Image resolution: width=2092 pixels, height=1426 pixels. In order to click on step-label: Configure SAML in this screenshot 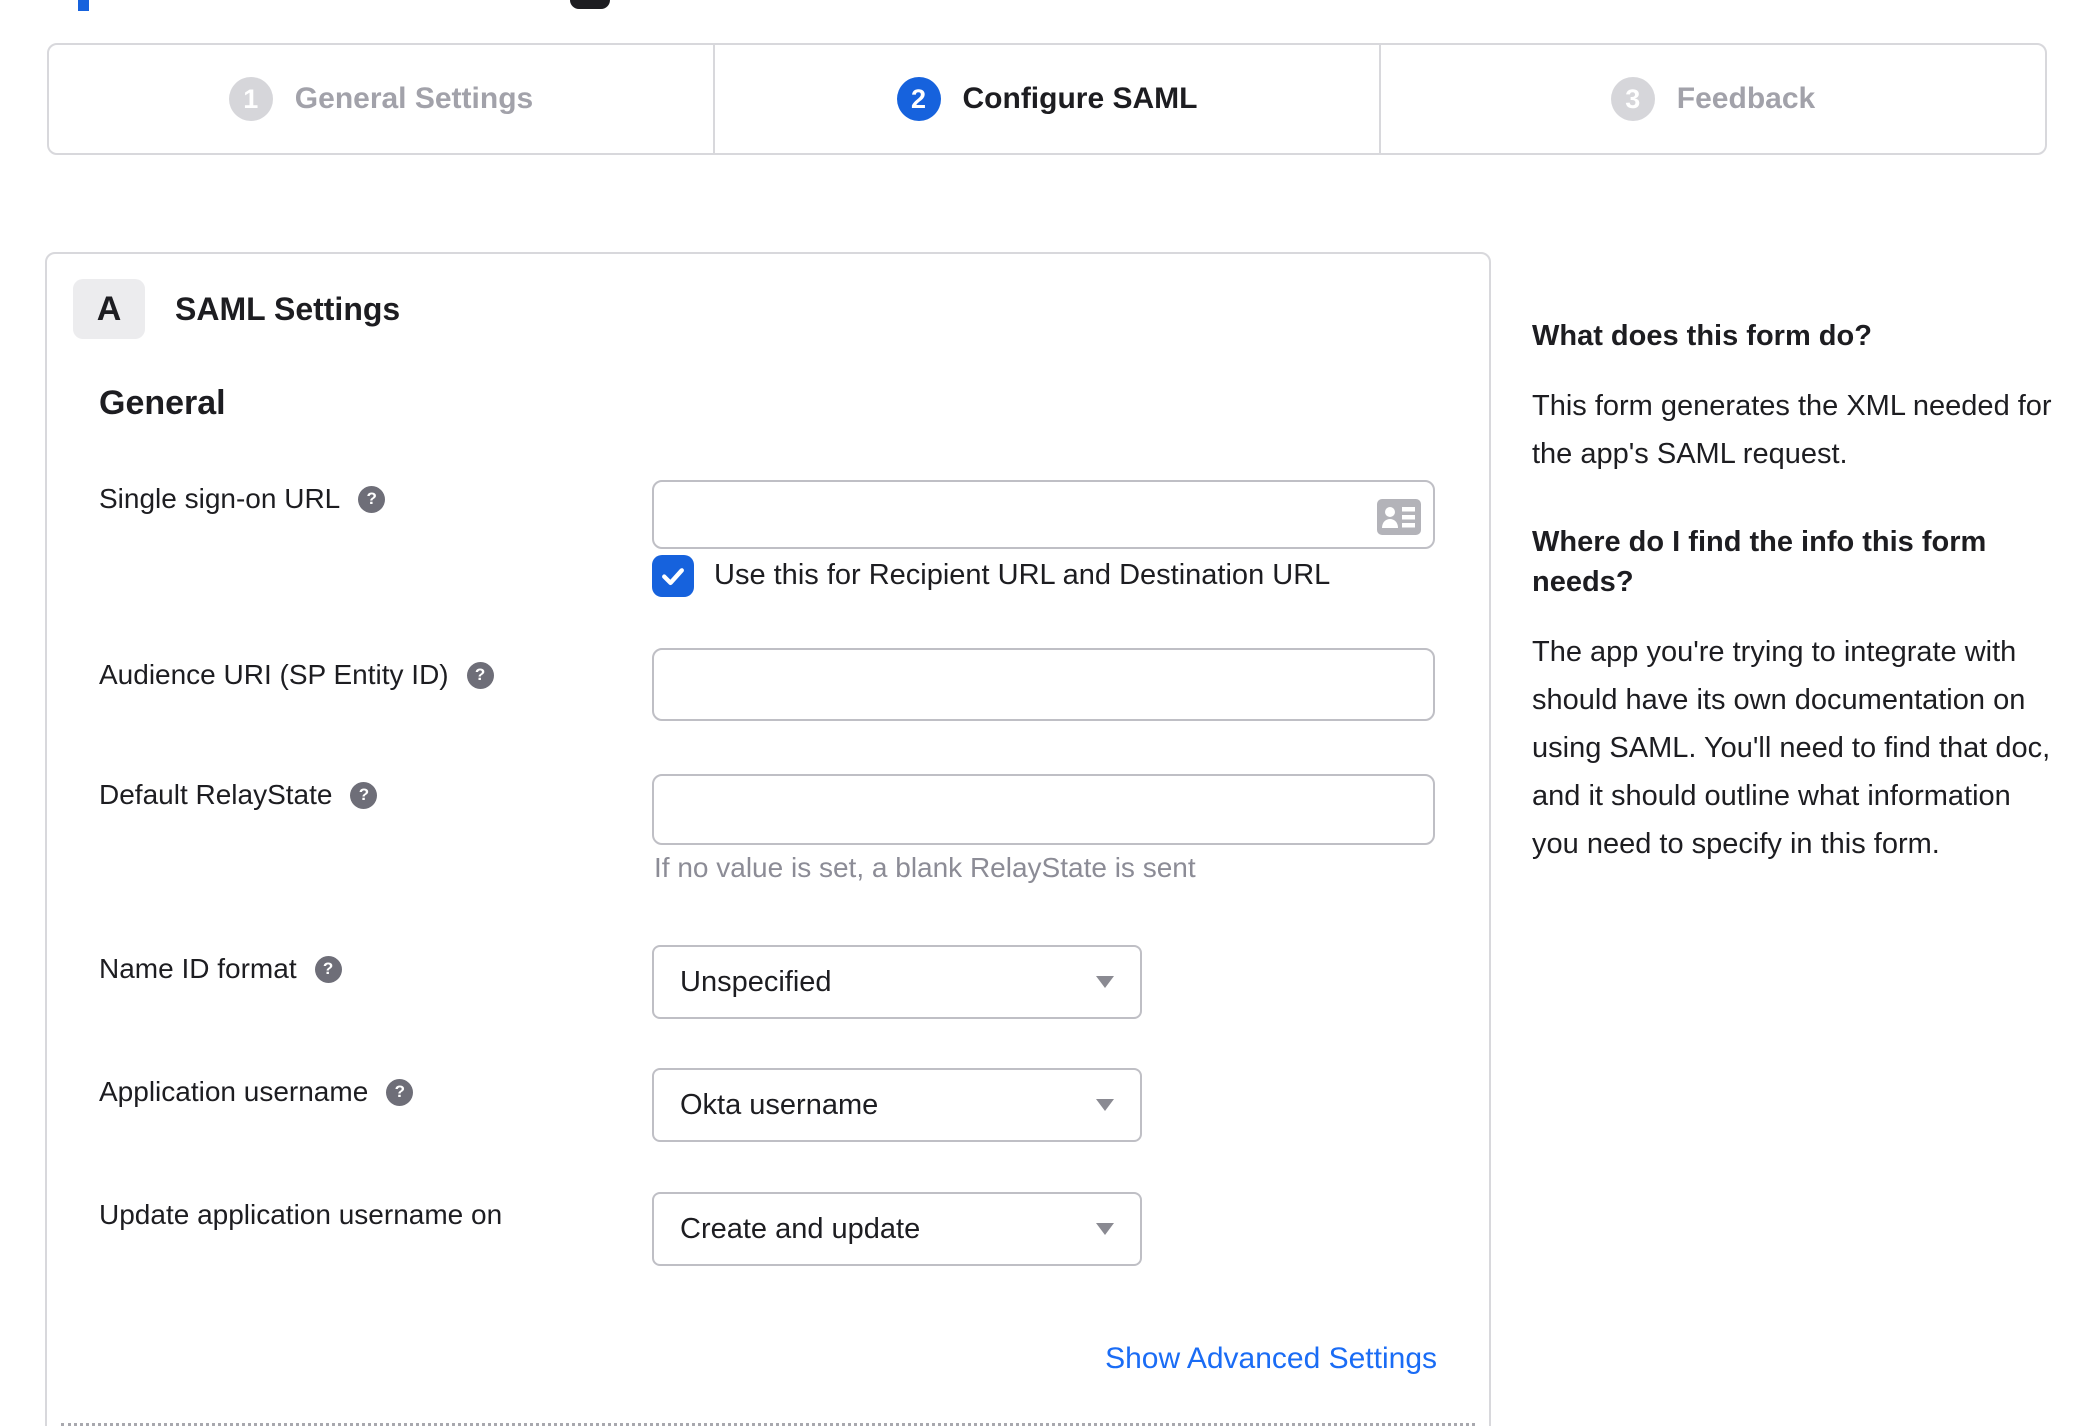, I will do `click(1080, 98)`.